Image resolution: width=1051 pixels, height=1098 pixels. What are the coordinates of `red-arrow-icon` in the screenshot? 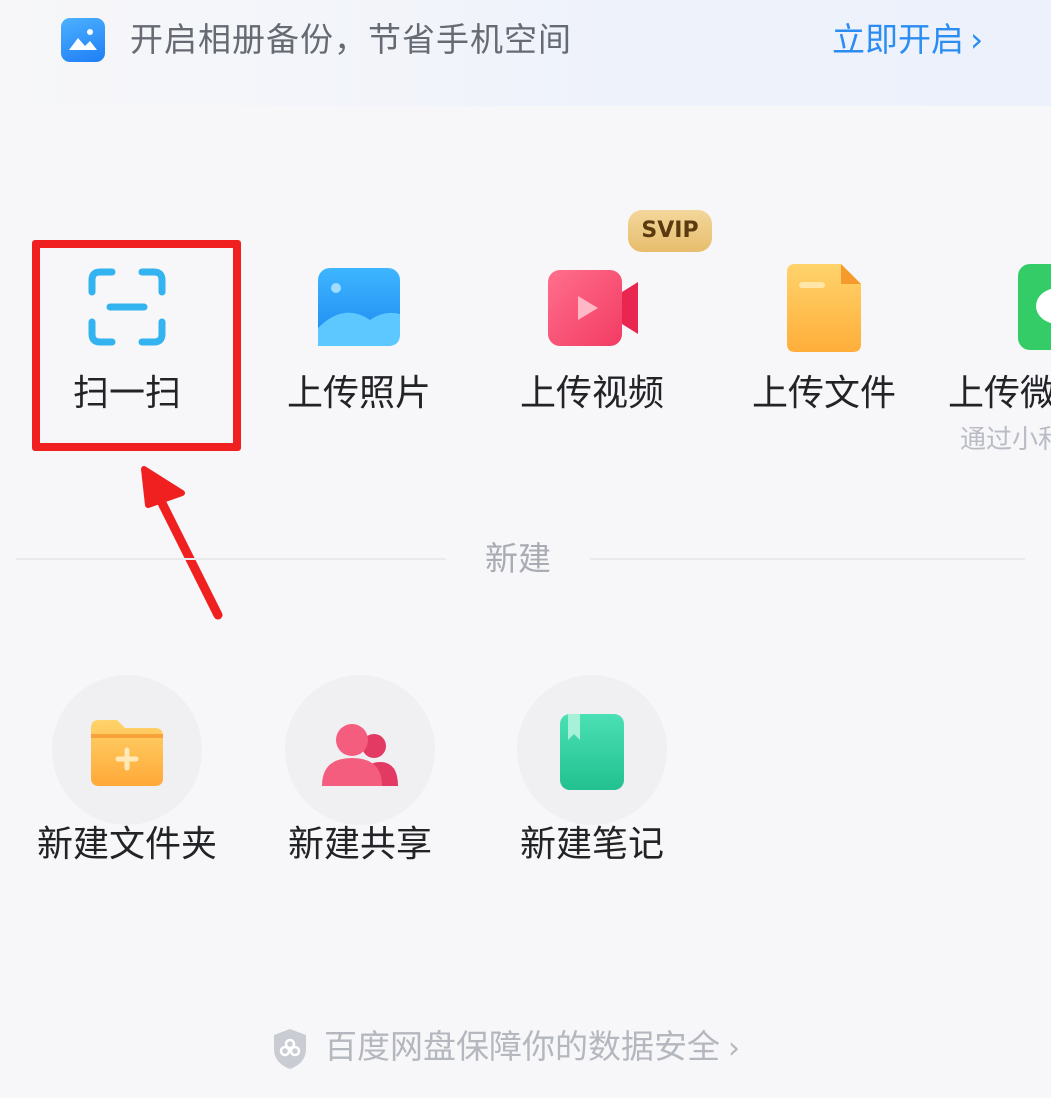 It's located at (182, 543).